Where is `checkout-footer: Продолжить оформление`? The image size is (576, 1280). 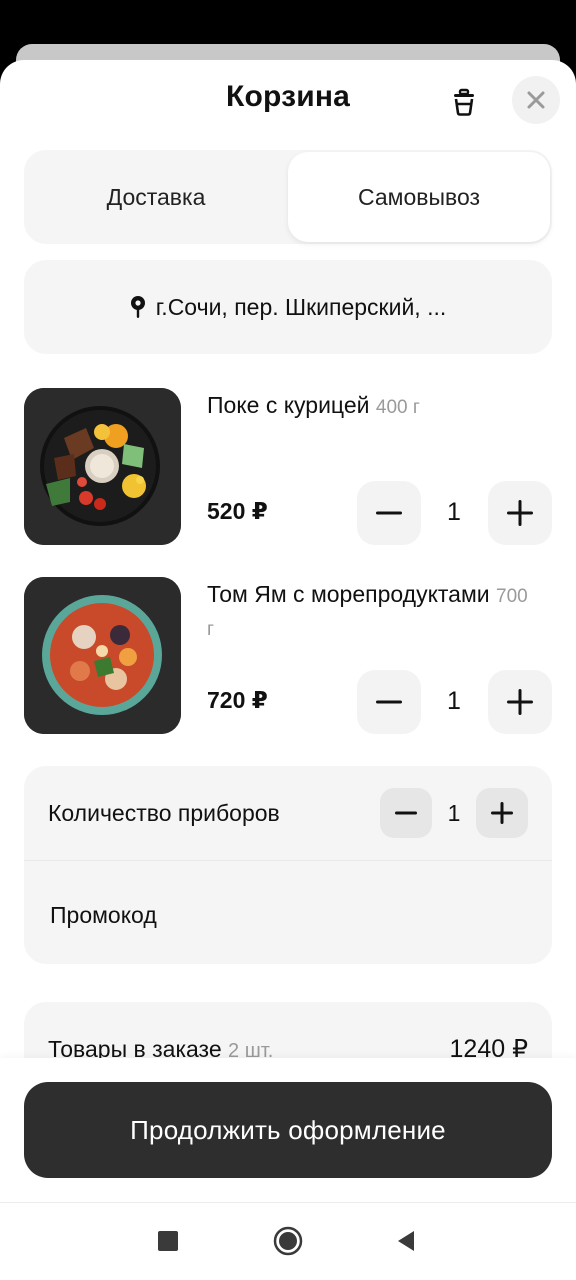 checkout-footer: Продолжить оформление is located at coordinates (288, 1130).